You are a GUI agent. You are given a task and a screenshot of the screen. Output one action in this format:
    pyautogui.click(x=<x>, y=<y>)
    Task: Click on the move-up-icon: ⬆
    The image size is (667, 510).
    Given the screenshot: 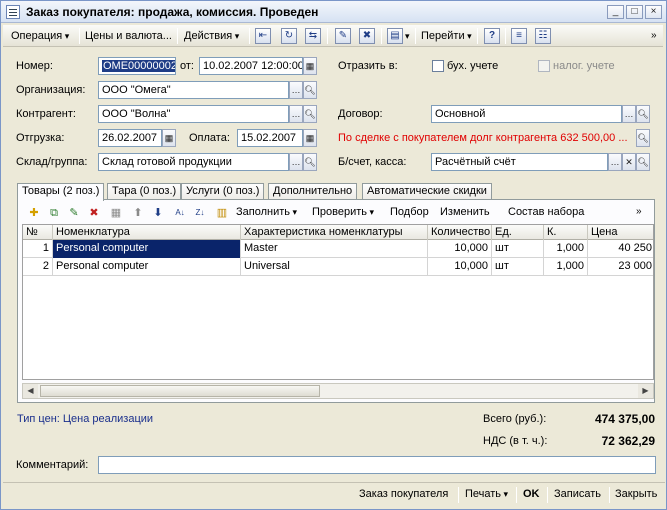 What is the action you would take?
    pyautogui.click(x=138, y=213)
    